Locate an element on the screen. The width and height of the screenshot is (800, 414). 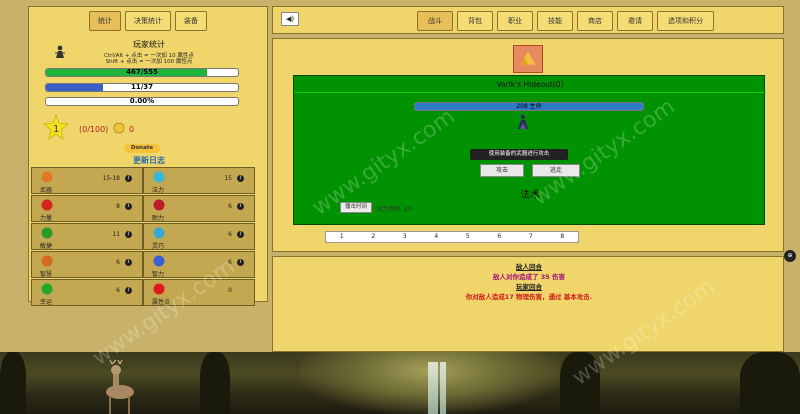
spell-mana-cost: 法力消耗: 20 is located at coordinates (394, 209).